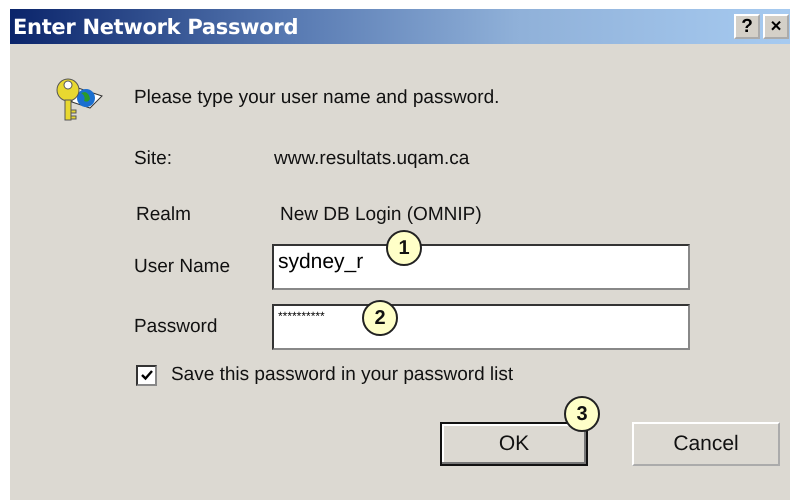 Image resolution: width=790 pixels, height=500 pixels. I want to click on field-label: Site:, so click(154, 159).